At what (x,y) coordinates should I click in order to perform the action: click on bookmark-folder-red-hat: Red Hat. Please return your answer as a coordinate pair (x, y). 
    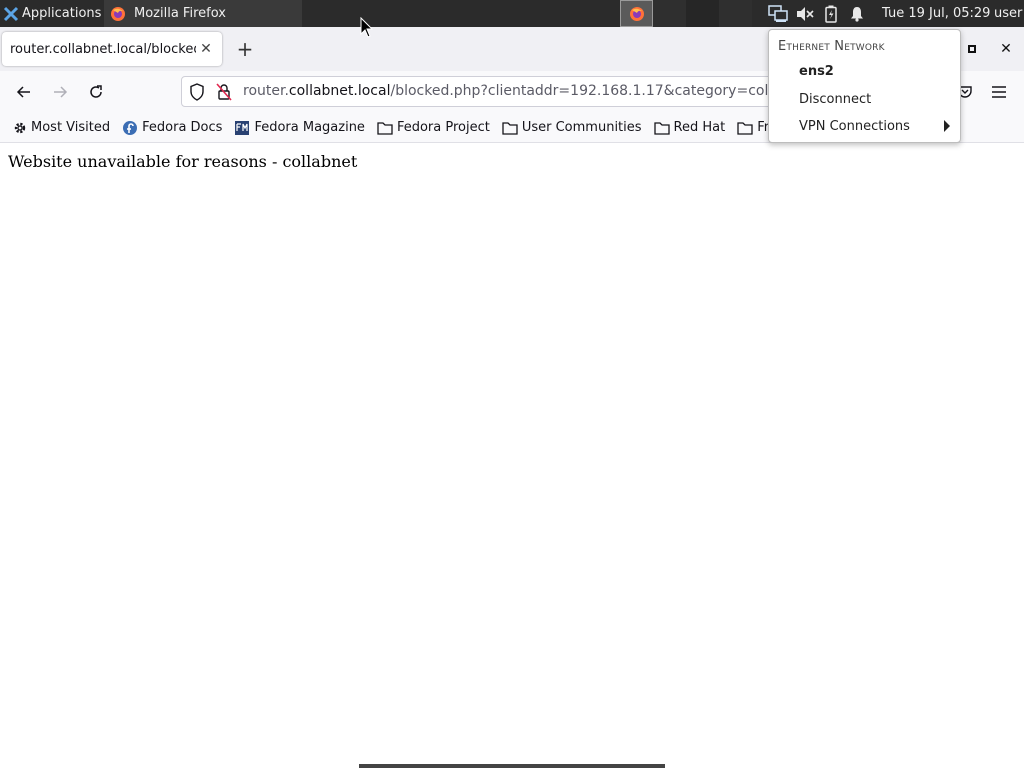
    Looking at the image, I should click on (689, 127).